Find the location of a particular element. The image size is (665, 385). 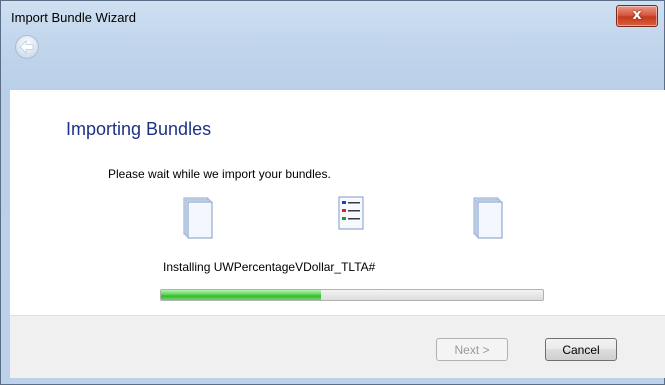

next-button: Next > is located at coordinates (472, 349).